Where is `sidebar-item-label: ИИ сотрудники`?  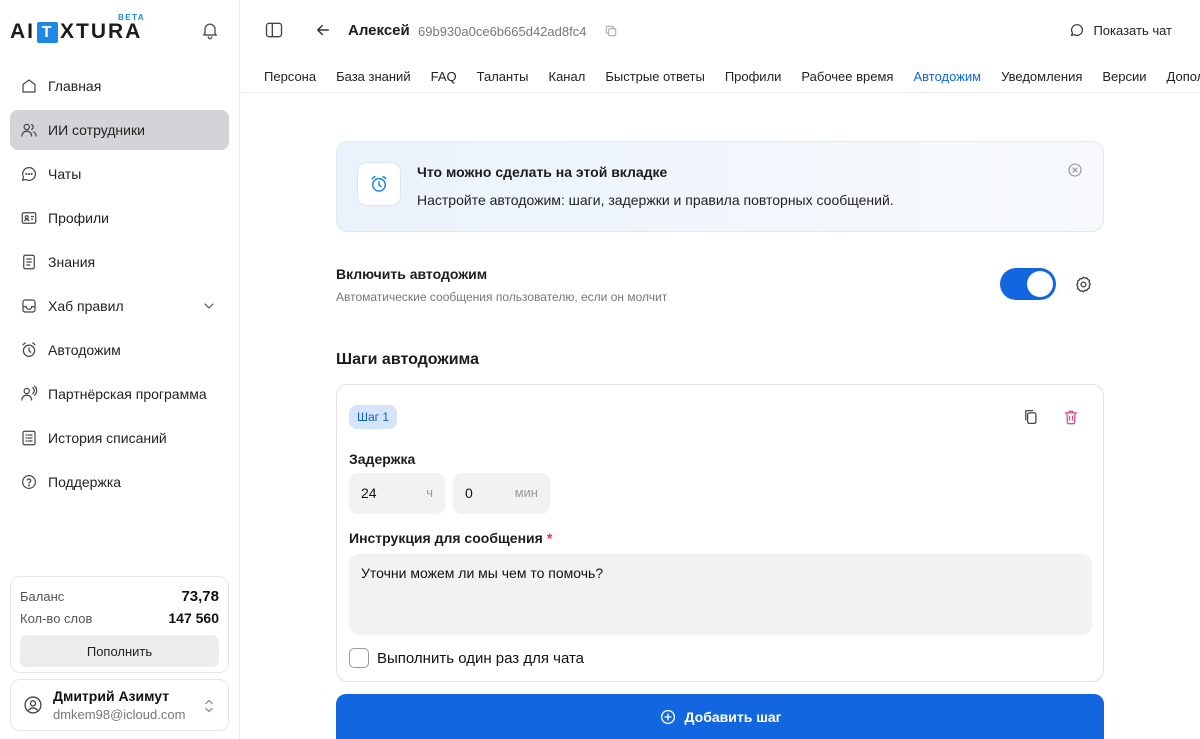 sidebar-item-label: ИИ сотрудники is located at coordinates (96, 130).